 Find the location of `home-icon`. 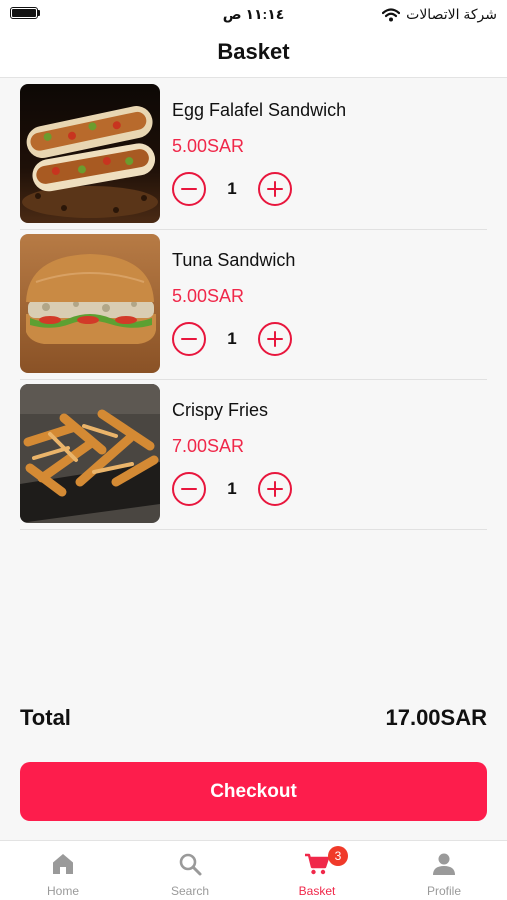

home-icon is located at coordinates (63, 864).